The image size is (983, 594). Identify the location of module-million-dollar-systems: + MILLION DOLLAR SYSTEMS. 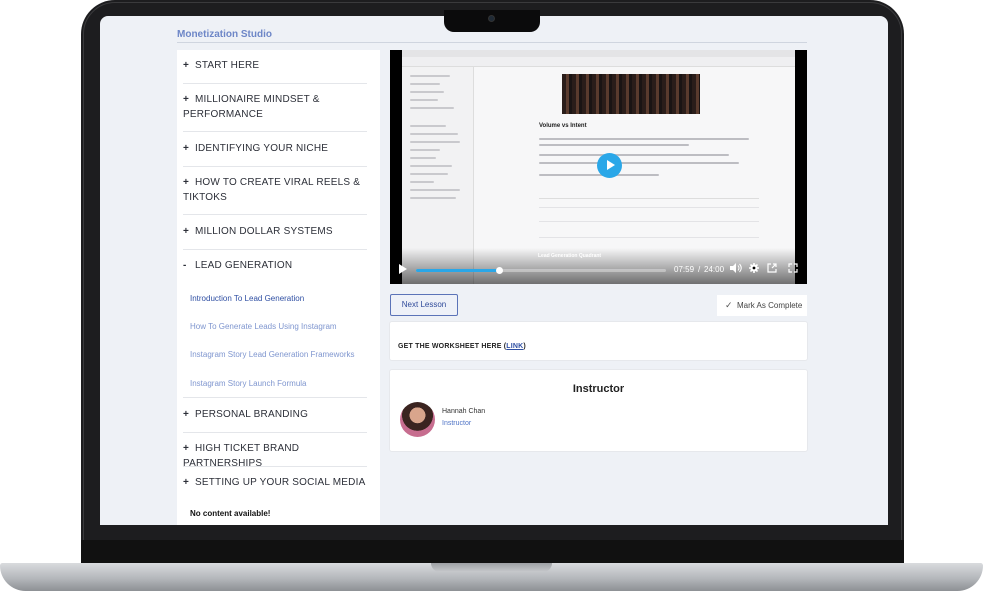
(275, 237).